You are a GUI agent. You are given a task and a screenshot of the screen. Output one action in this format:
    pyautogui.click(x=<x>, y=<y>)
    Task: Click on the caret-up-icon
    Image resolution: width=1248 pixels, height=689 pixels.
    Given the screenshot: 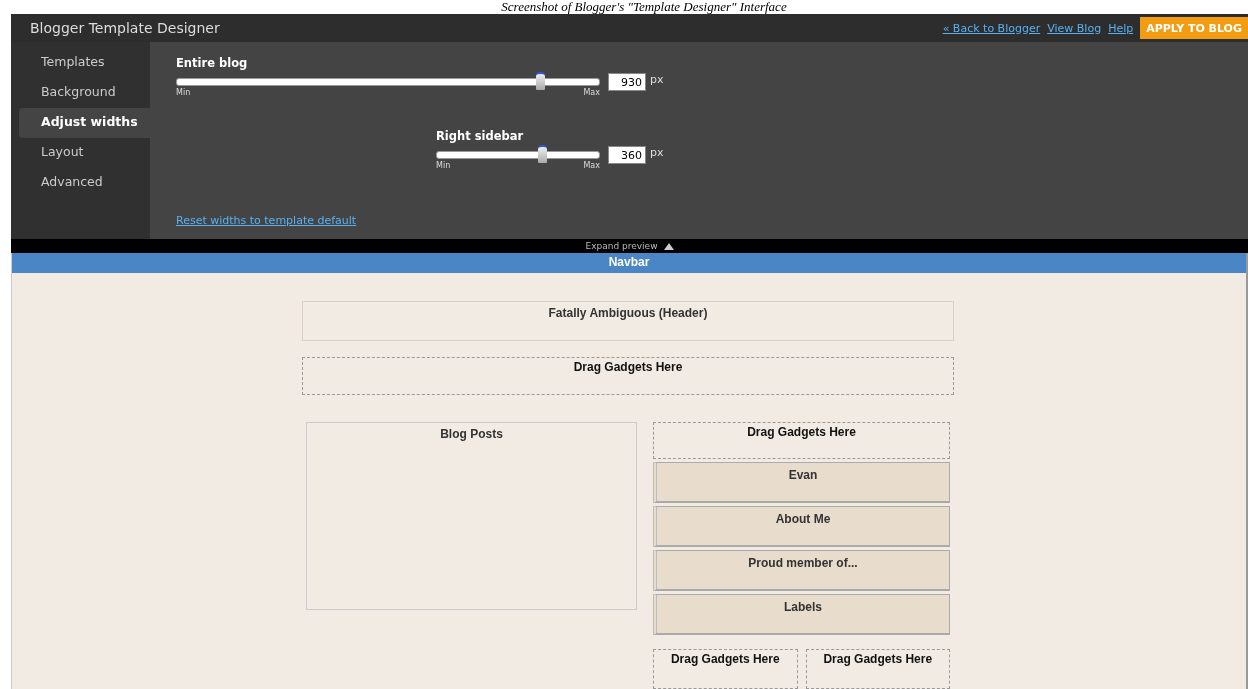 What is the action you would take?
    pyautogui.click(x=668, y=246)
    